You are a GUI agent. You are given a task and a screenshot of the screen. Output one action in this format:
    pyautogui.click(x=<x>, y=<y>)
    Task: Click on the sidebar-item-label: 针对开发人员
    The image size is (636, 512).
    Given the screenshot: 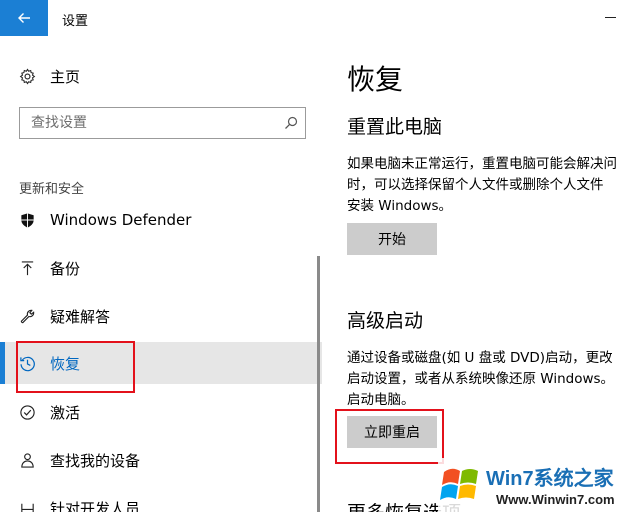 What is the action you would take?
    pyautogui.click(x=95, y=505)
    